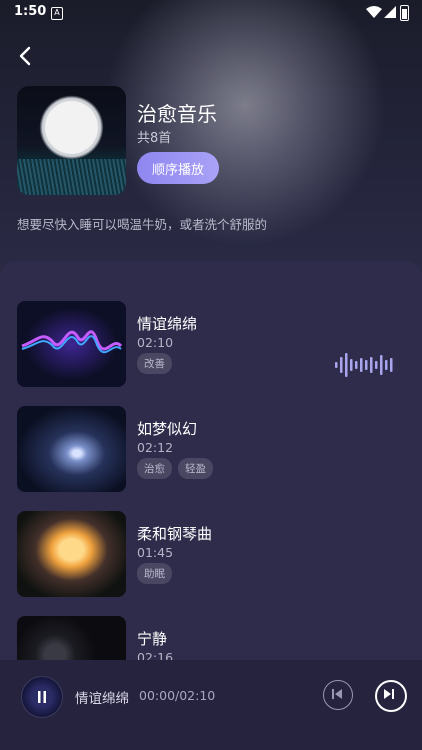 The image size is (422, 750). I want to click on sequential-play-button: 顺序播放, so click(178, 168).